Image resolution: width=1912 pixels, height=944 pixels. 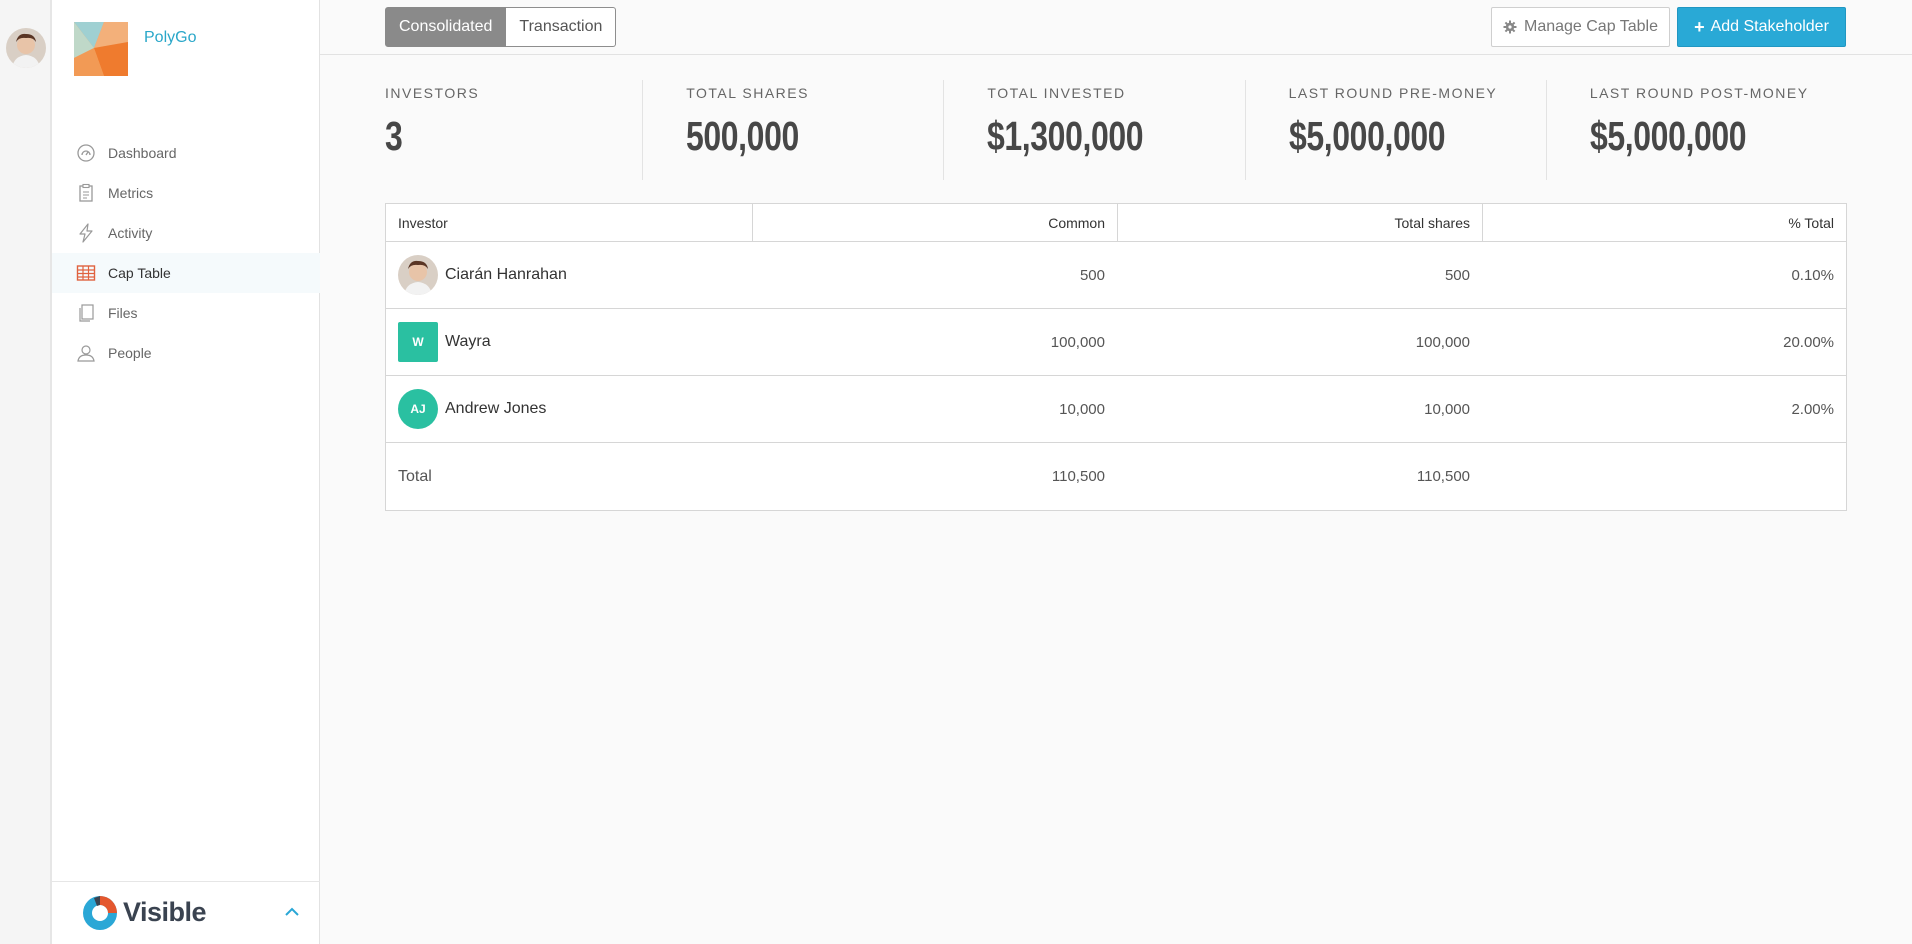 I want to click on sidebar-item-cap-table: Cap Table, so click(x=186, y=273).